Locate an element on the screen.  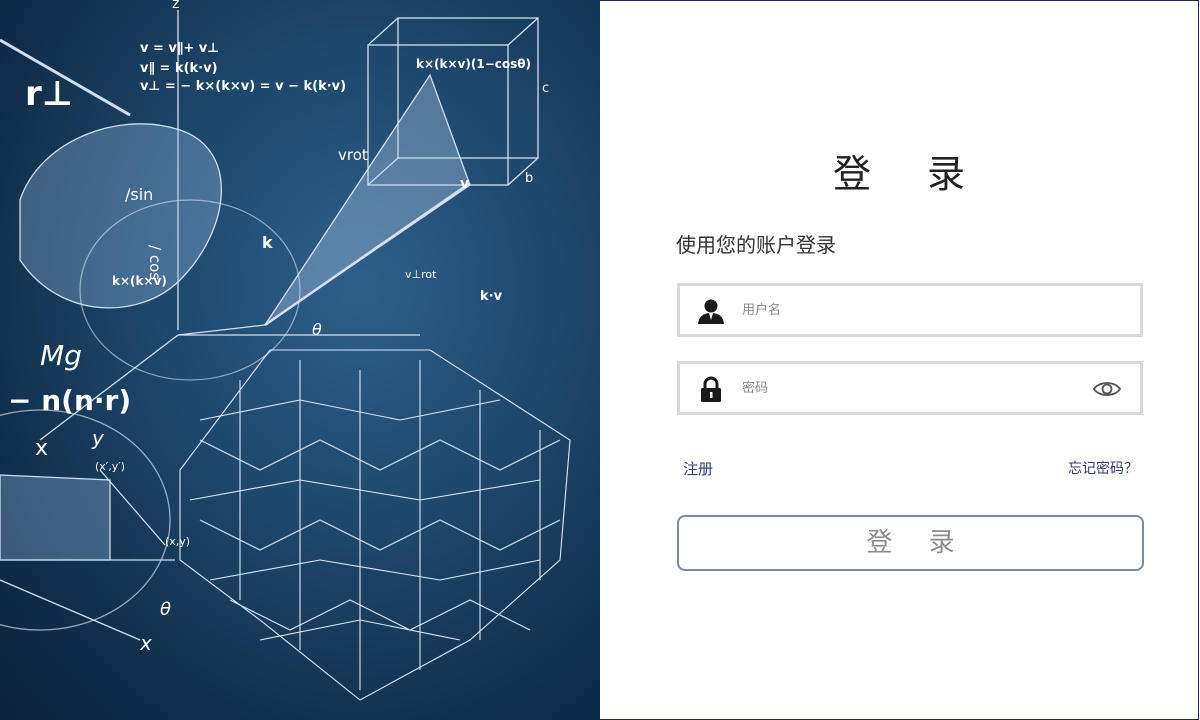
svg-text: vrot is located at coordinates (353, 155).